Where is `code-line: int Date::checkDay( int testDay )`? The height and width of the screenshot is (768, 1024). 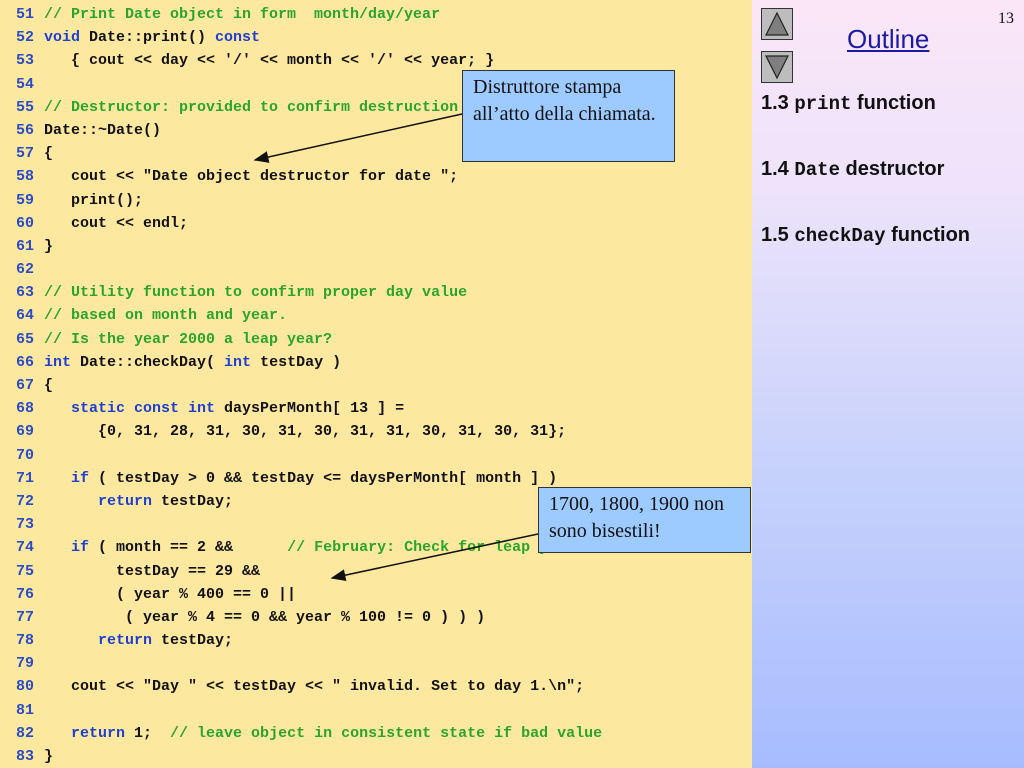
code-line: int Date::checkDay( int testDay ) is located at coordinates (397, 362).